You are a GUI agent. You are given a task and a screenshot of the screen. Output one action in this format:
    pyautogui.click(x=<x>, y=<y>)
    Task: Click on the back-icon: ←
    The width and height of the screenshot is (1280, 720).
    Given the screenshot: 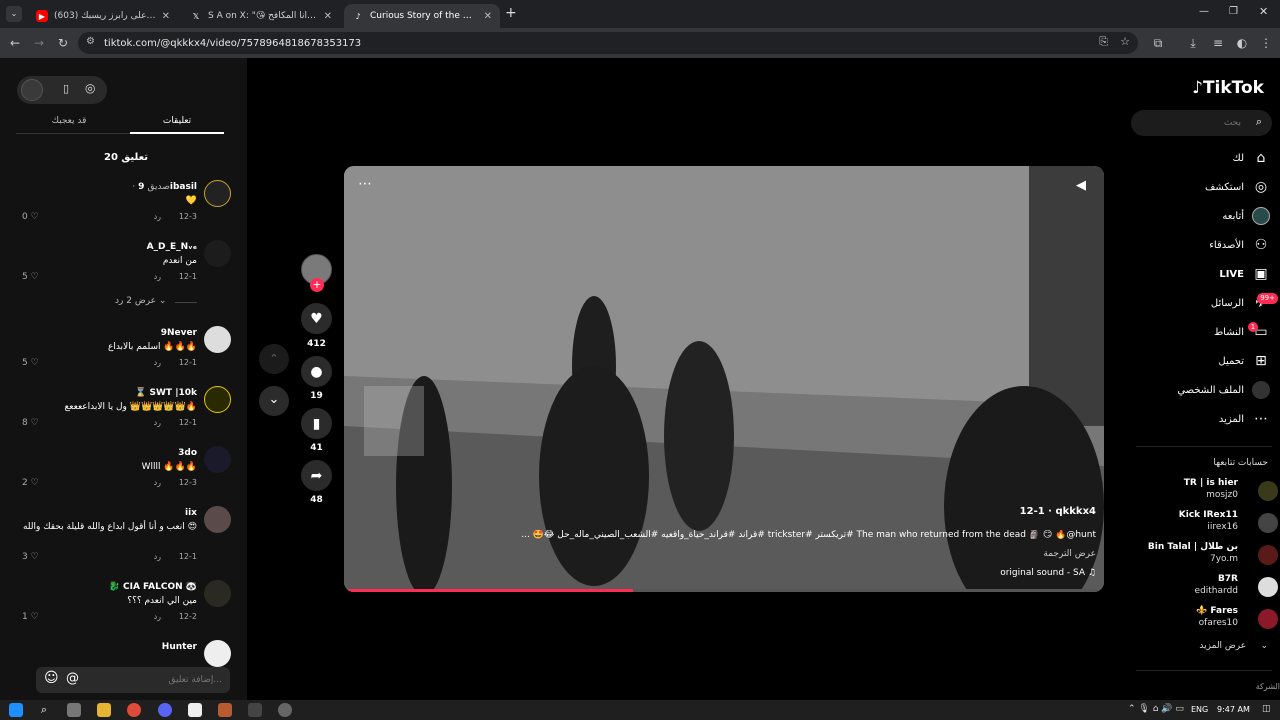 What is the action you would take?
    pyautogui.click(x=15, y=43)
    